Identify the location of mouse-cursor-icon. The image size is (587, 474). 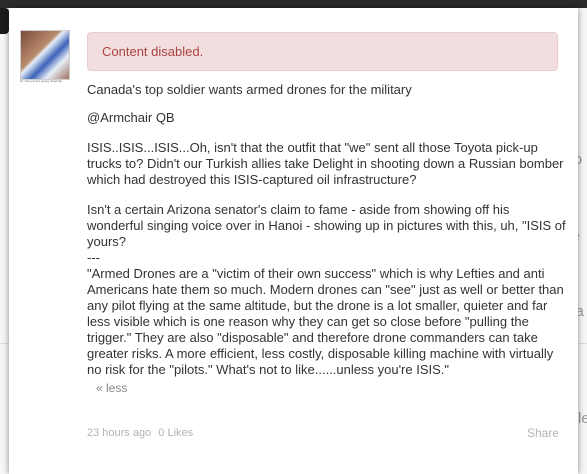
(4, 21).